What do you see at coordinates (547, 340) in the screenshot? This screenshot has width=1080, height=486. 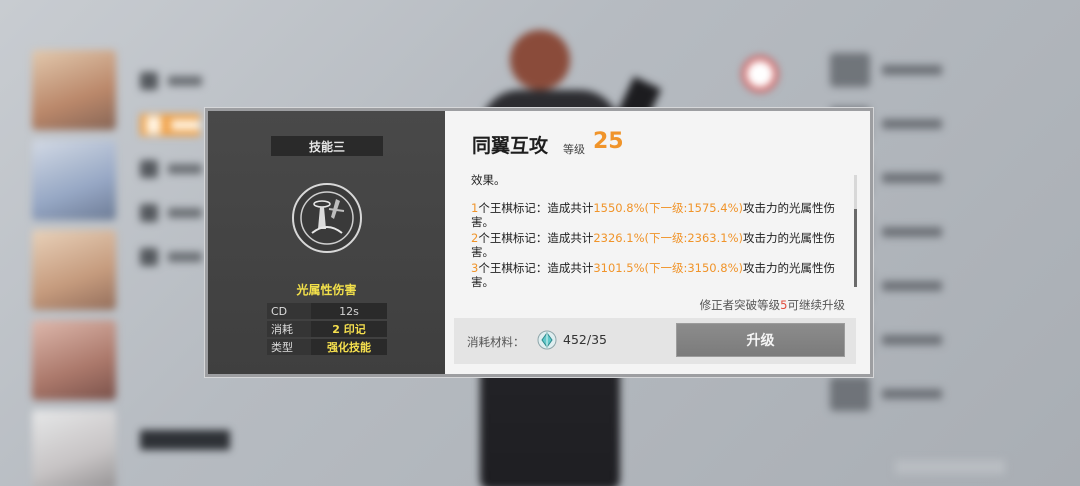 I see `crystal-material-icon` at bounding box center [547, 340].